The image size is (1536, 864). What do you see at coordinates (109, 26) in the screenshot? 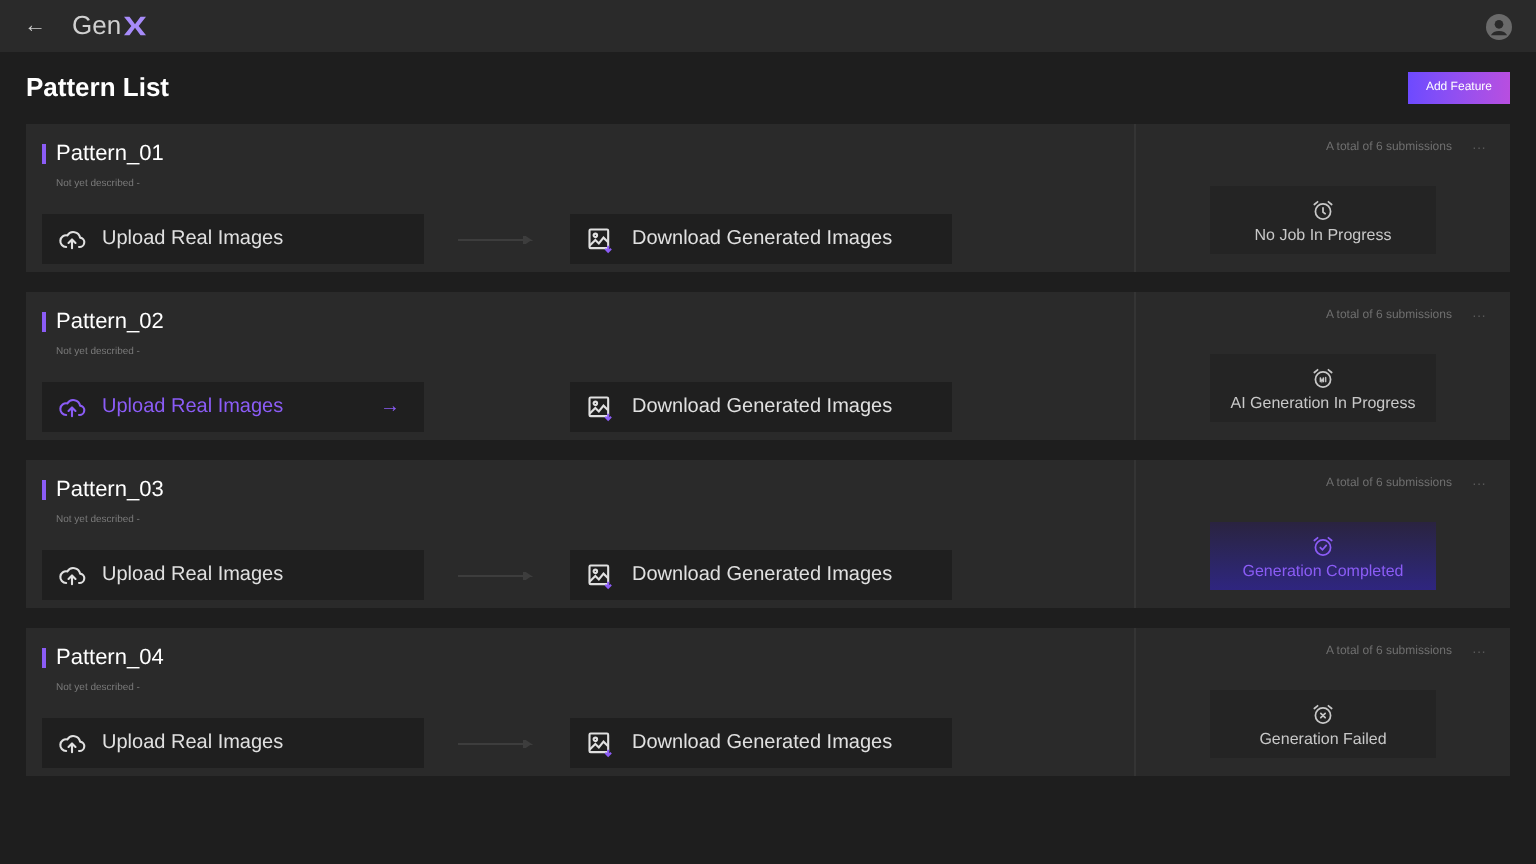
I see `brand-logo: Gen` at bounding box center [109, 26].